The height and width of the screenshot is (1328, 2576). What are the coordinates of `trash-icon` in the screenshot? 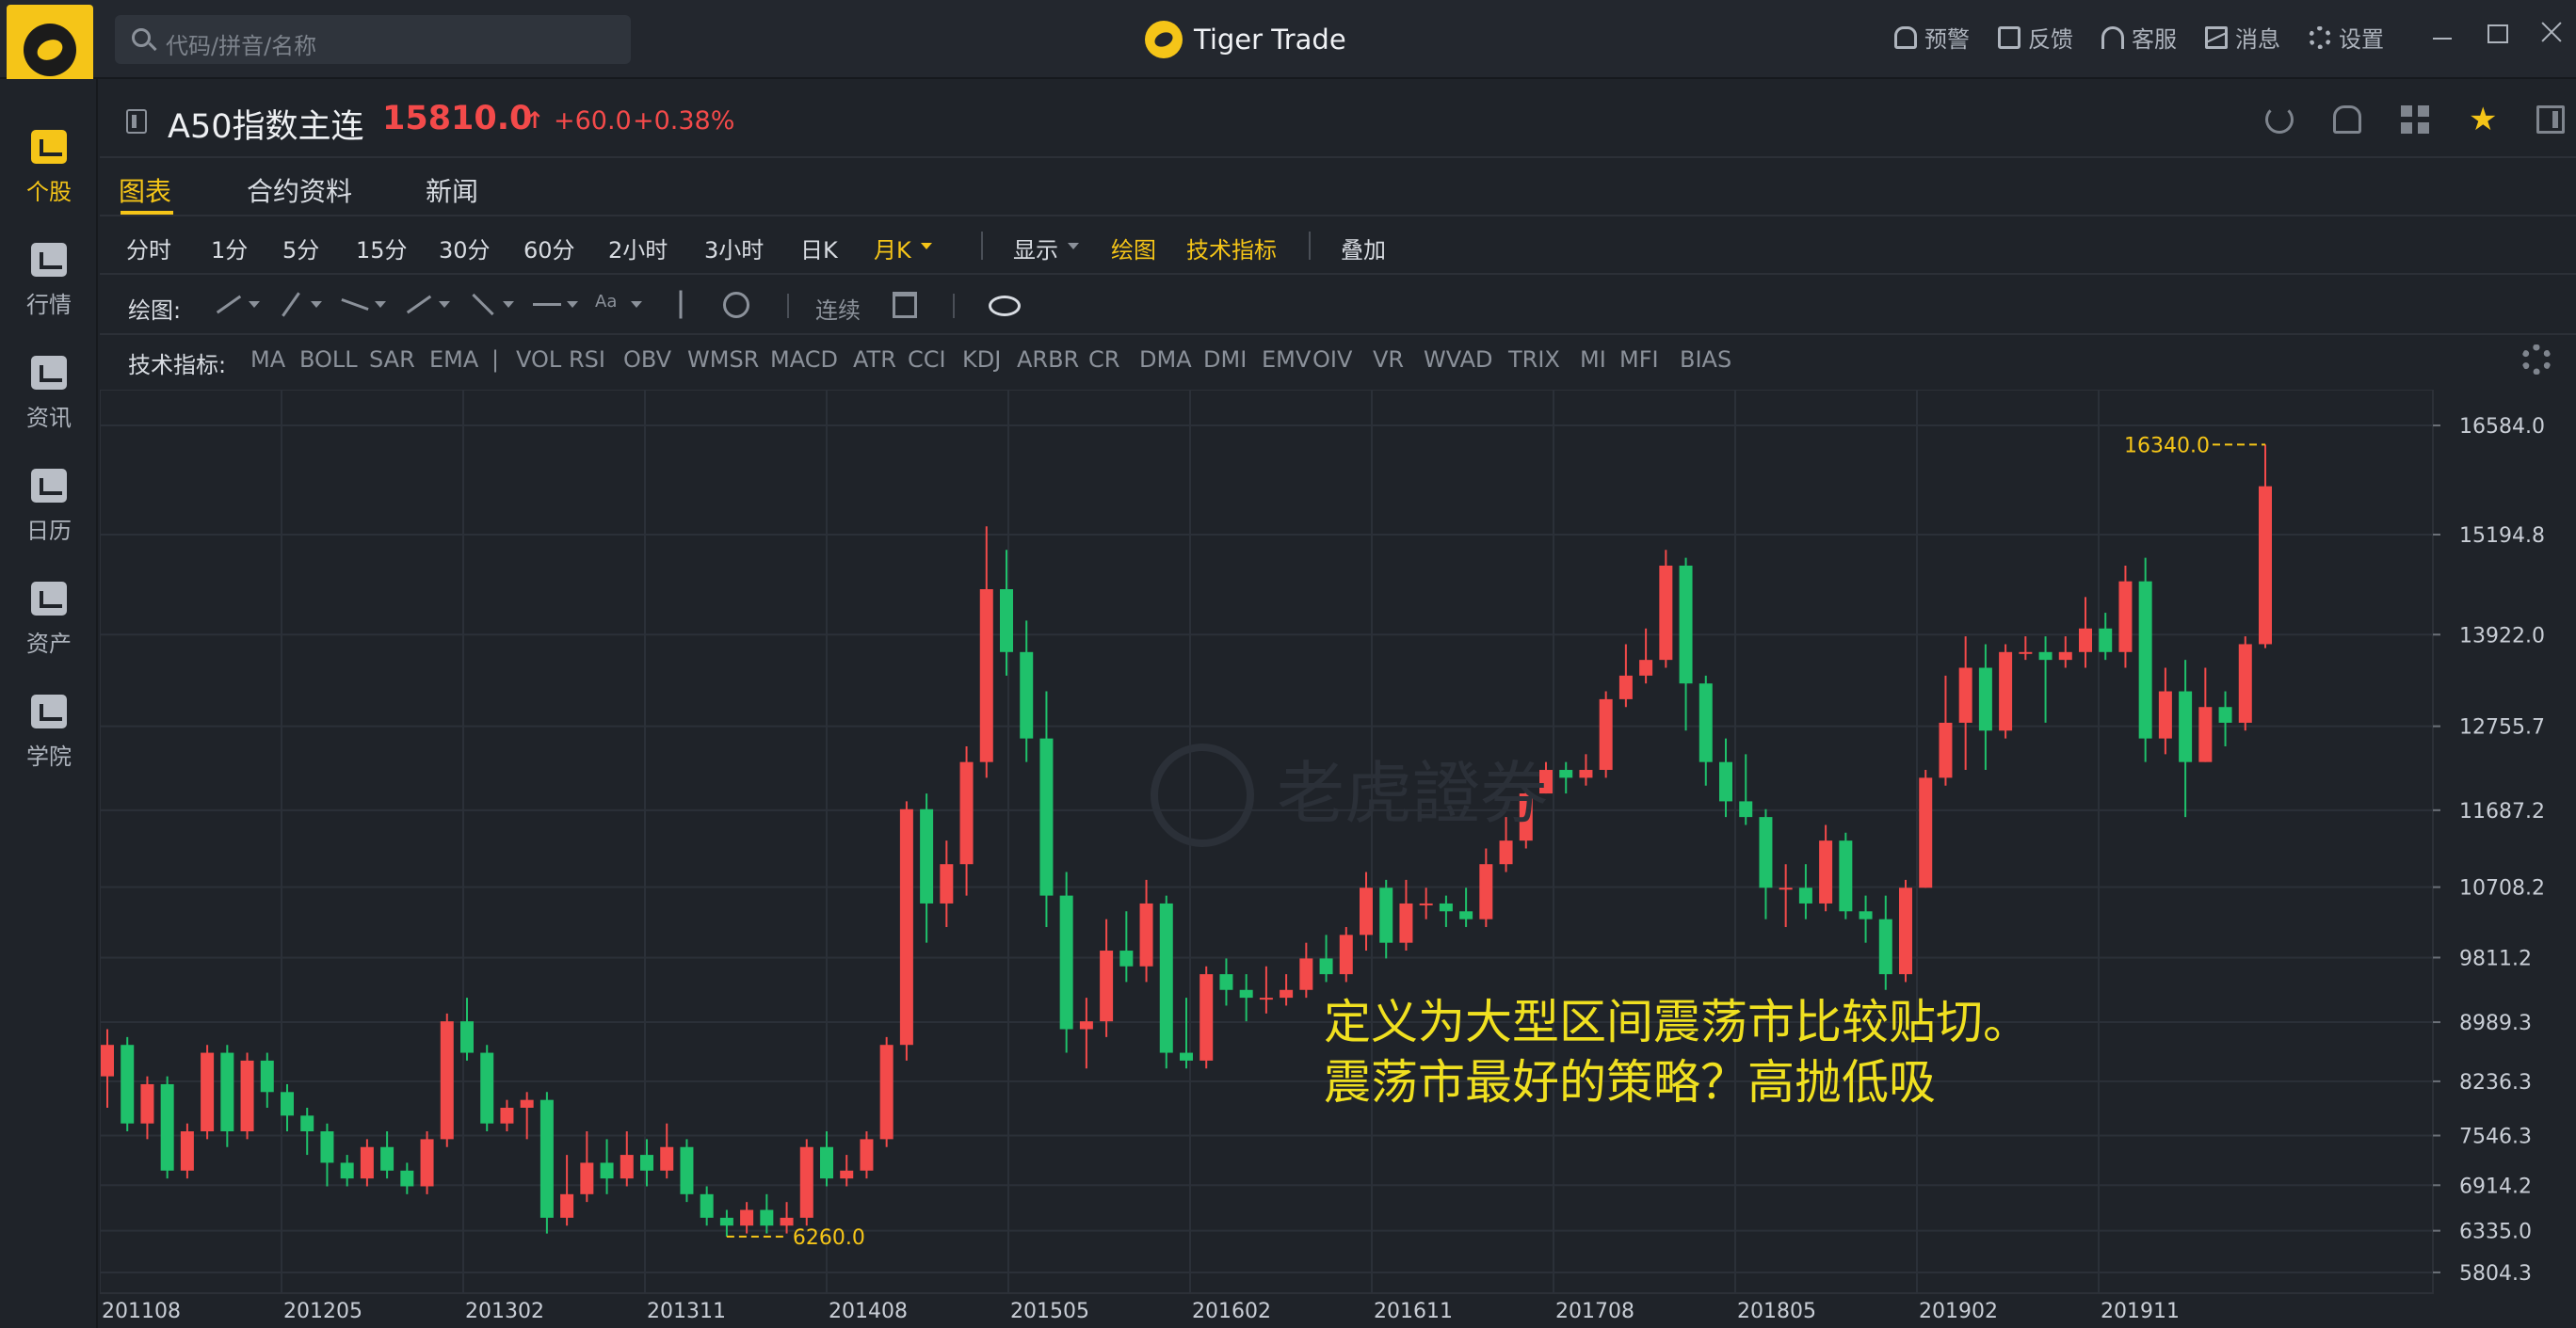 It's located at (905, 305).